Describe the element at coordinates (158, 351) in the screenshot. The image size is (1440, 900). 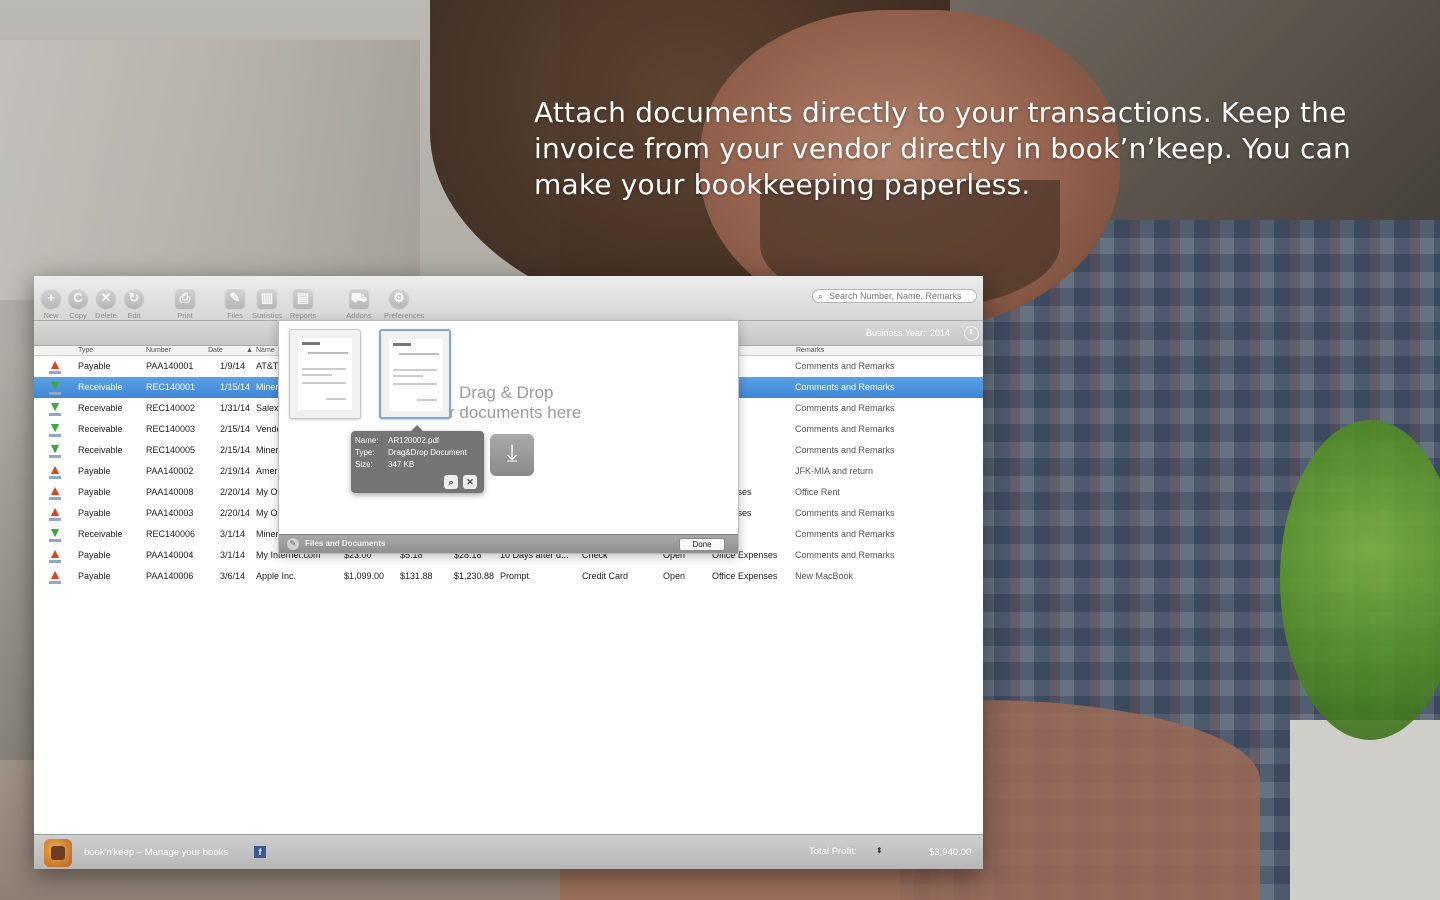
I see `col-number: Number` at that location.